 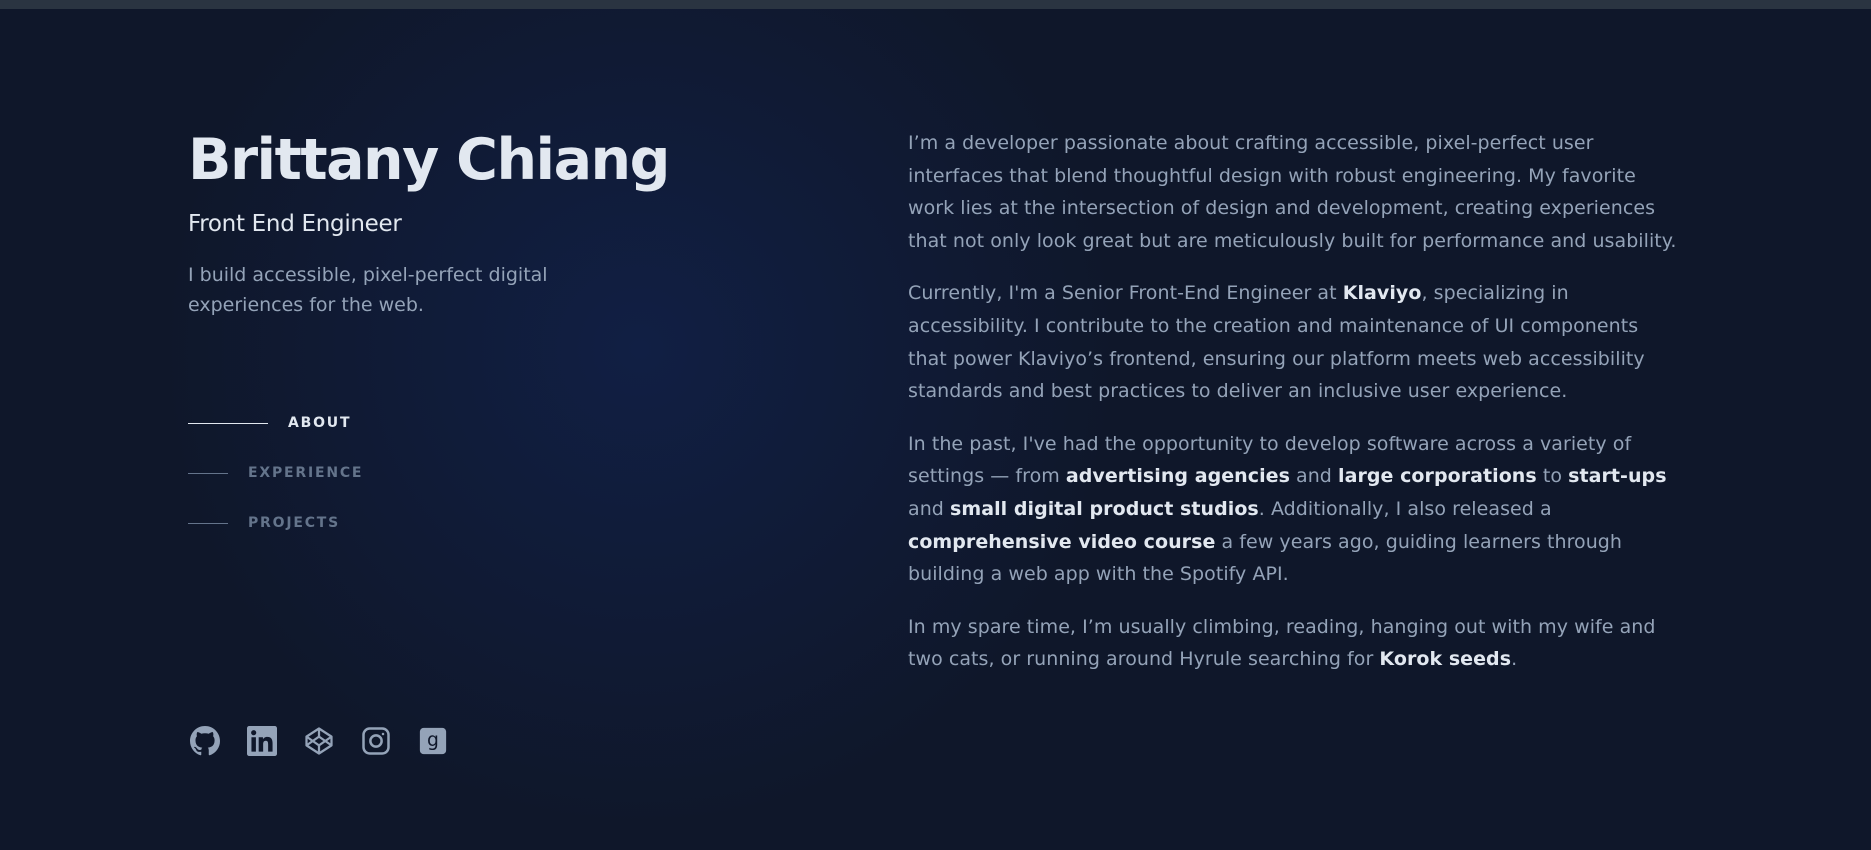 I want to click on github-link, so click(x=205, y=741).